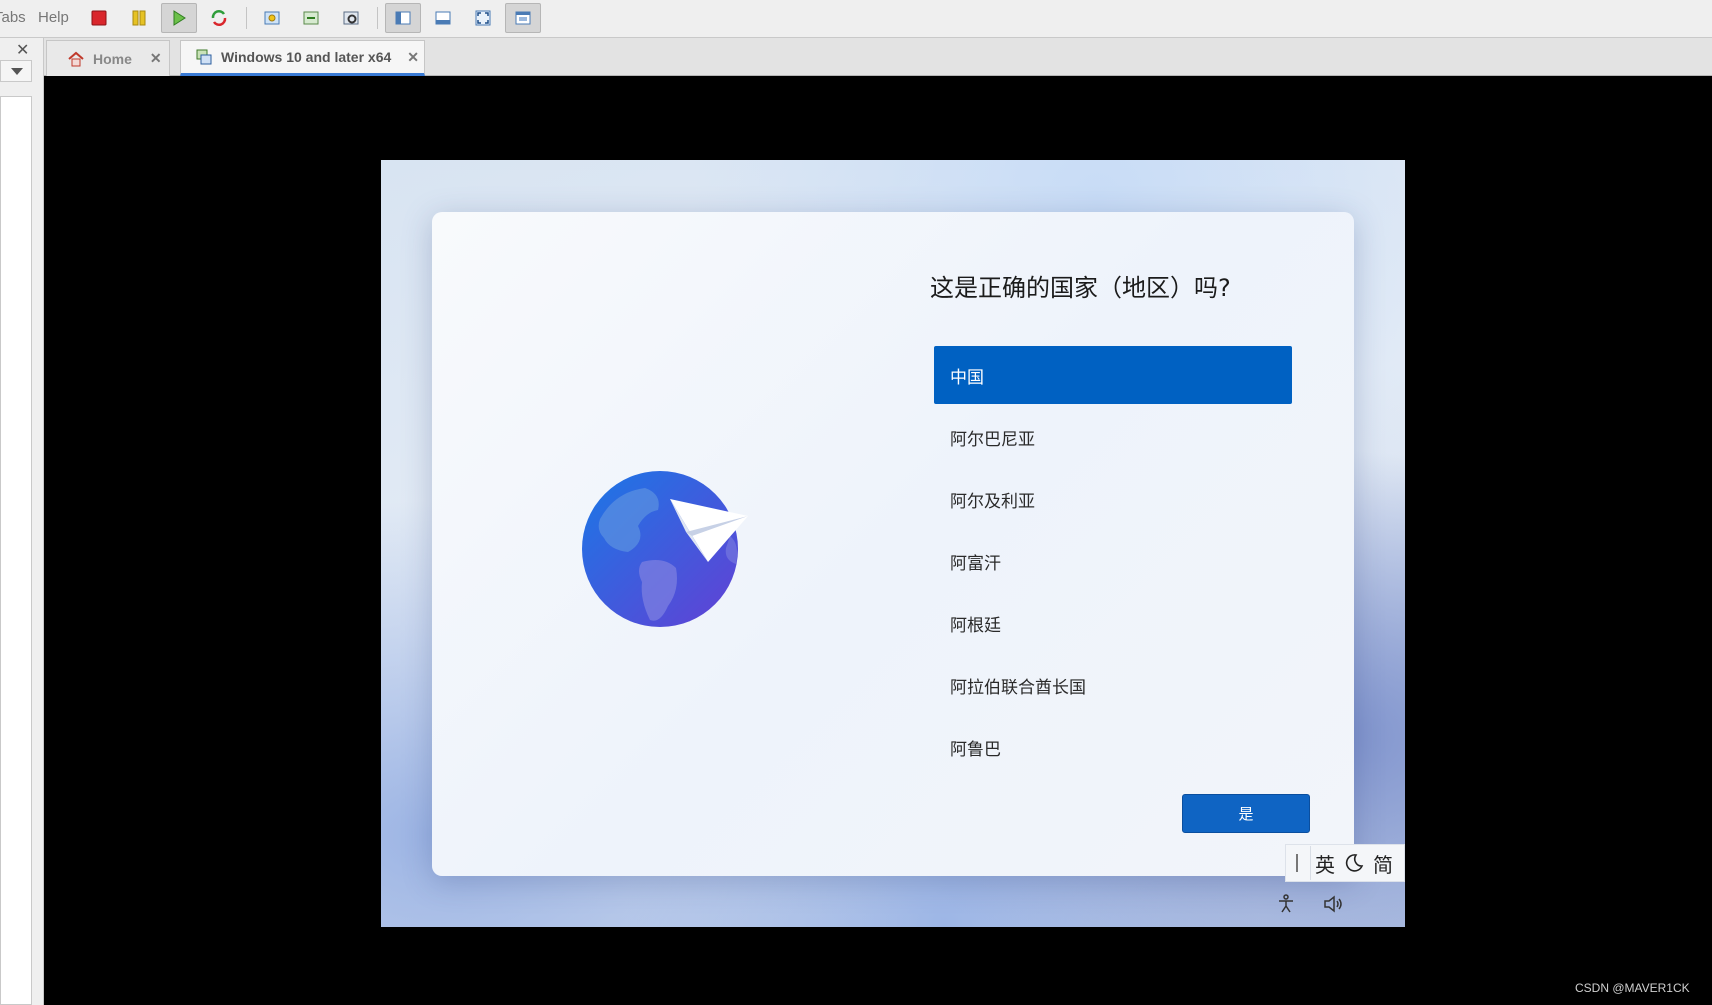 The height and width of the screenshot is (1005, 1712). What do you see at coordinates (1333, 904) in the screenshot?
I see `volume-icon` at bounding box center [1333, 904].